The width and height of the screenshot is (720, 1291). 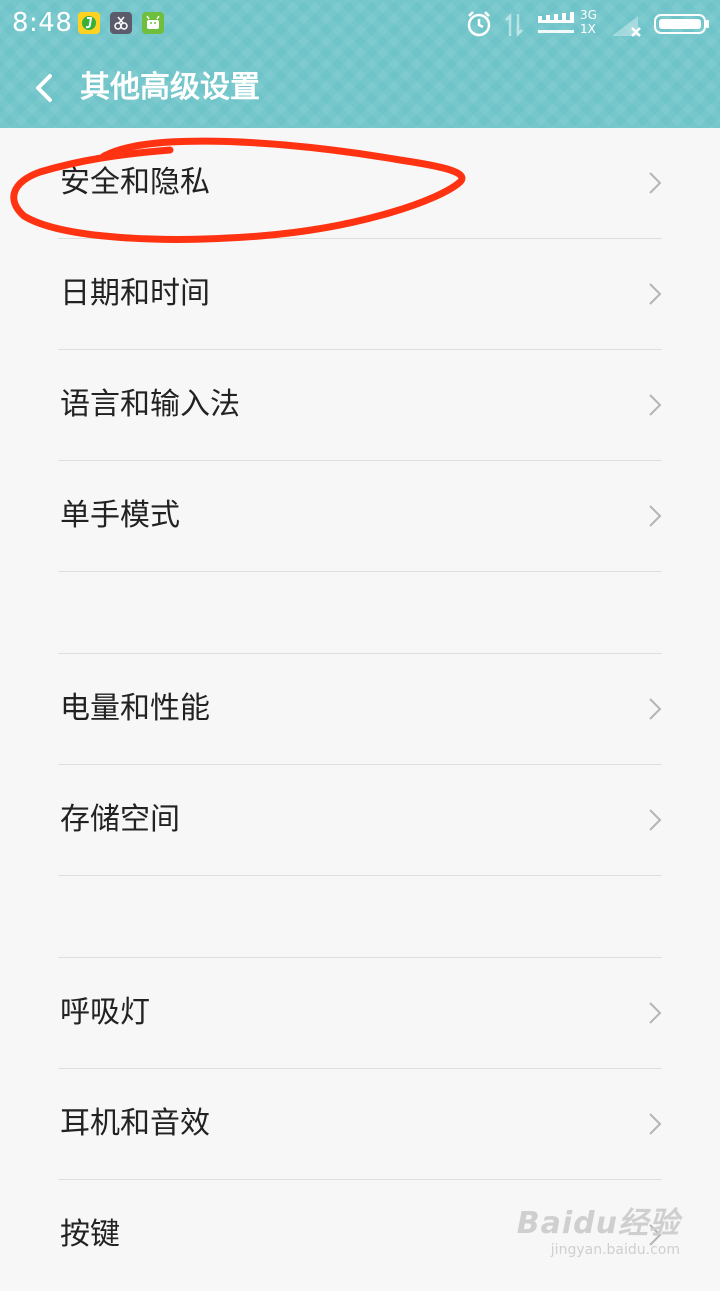 I want to click on settings-item-label: 电量和性能, so click(x=135, y=708).